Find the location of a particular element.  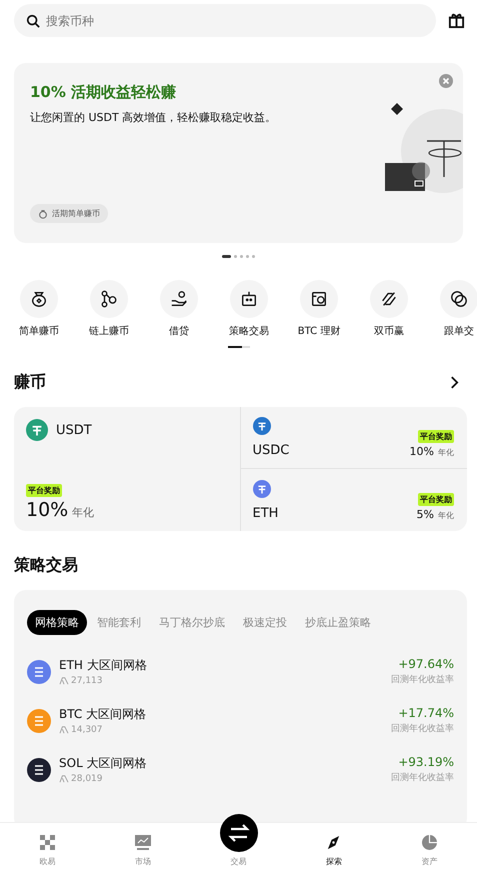

chevron-right-icon is located at coordinates (454, 382).